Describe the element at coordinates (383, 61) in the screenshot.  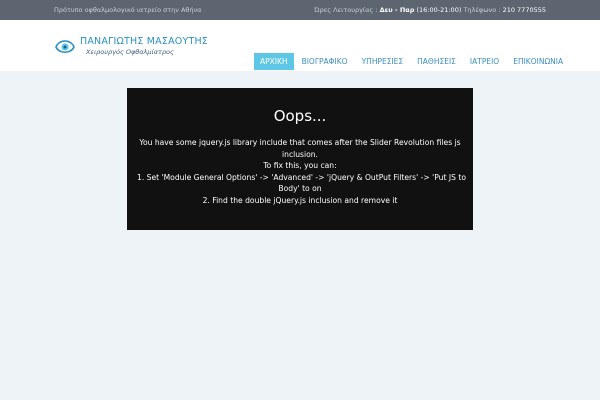
I see `nav-item-services: ΥΠΗΡΕΣΙΕΣ` at that location.